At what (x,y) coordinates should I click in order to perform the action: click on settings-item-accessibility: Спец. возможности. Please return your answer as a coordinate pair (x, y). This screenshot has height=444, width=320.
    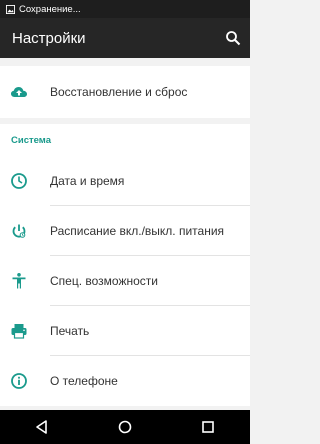
    Looking at the image, I should click on (125, 281).